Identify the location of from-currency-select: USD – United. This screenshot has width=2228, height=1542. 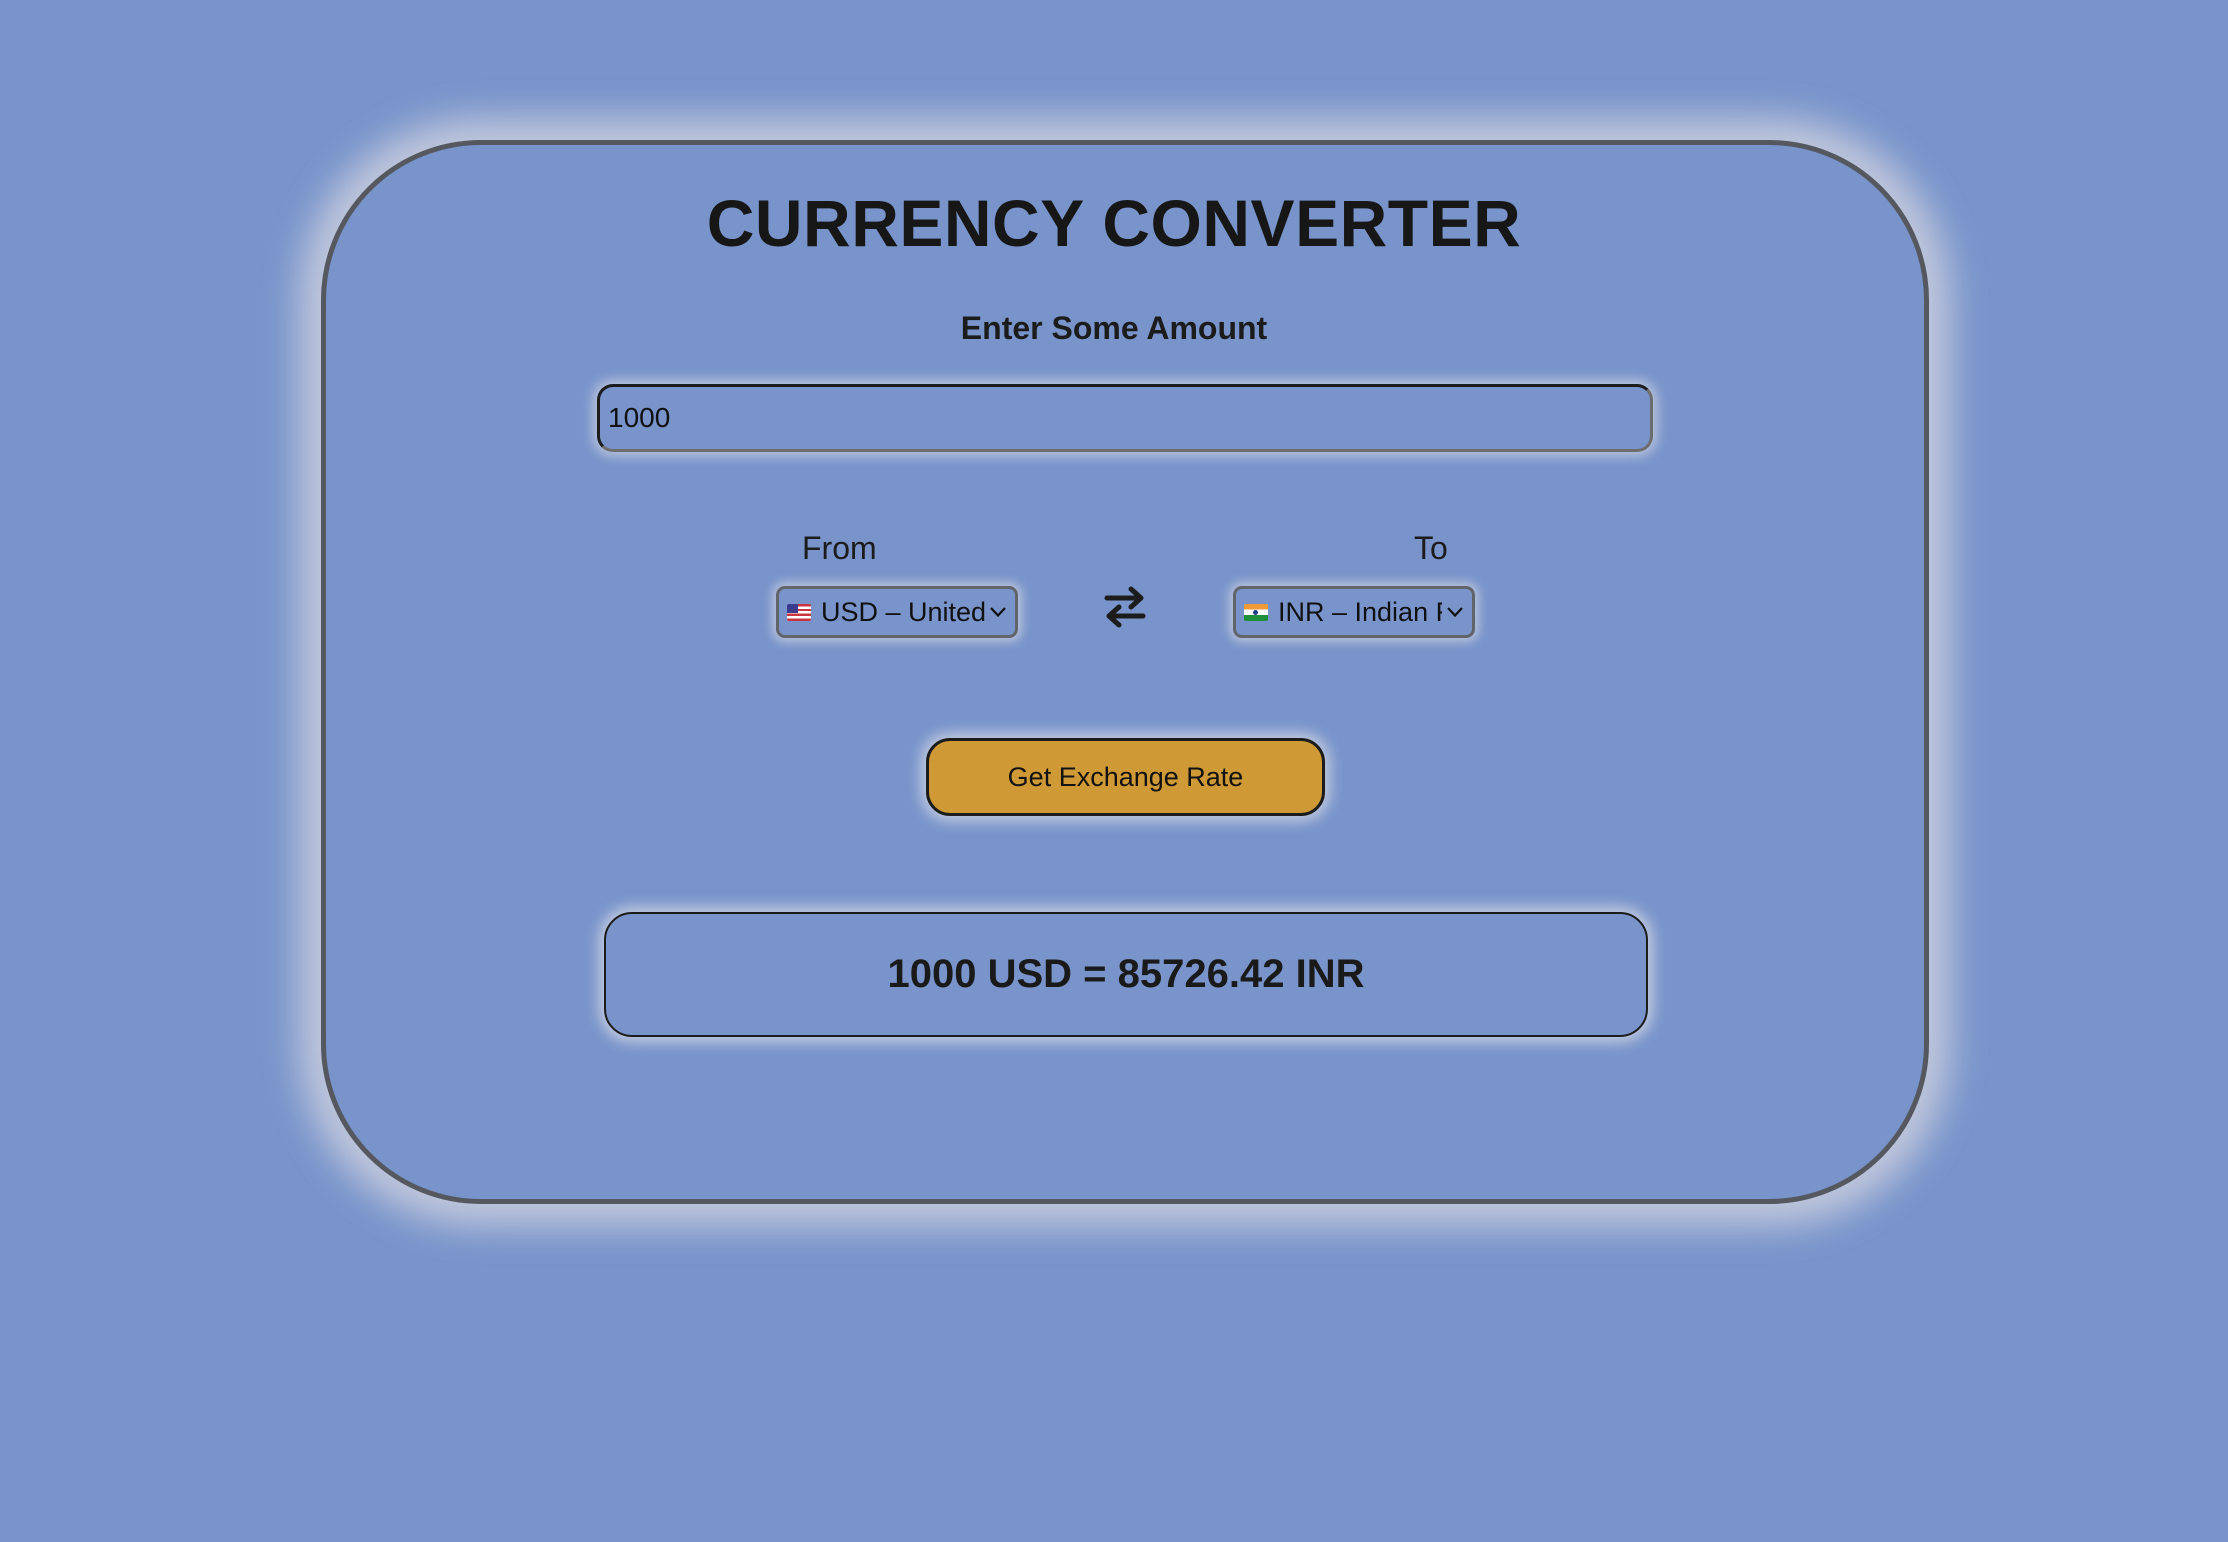
(897, 612).